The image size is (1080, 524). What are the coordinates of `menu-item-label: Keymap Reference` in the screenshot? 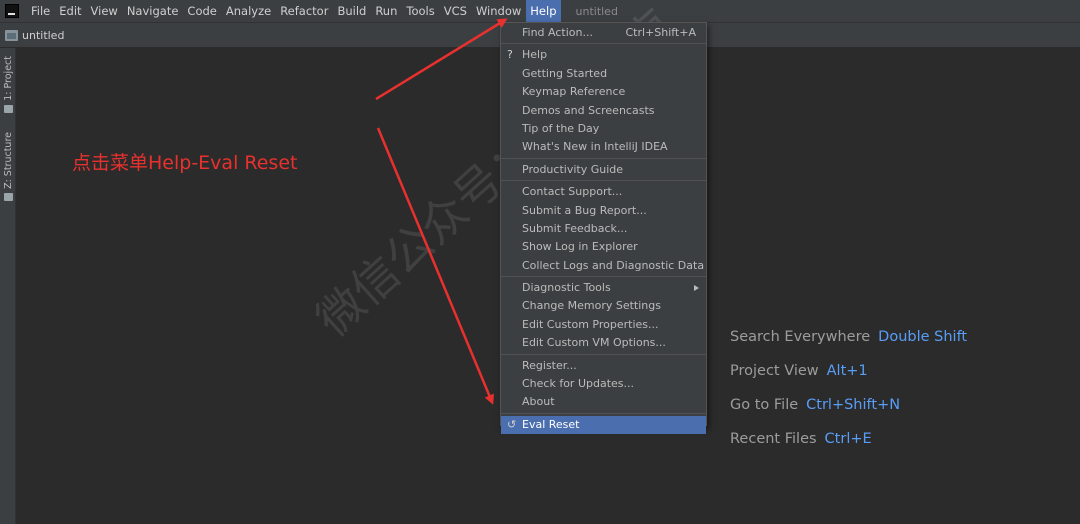 It's located at (574, 92).